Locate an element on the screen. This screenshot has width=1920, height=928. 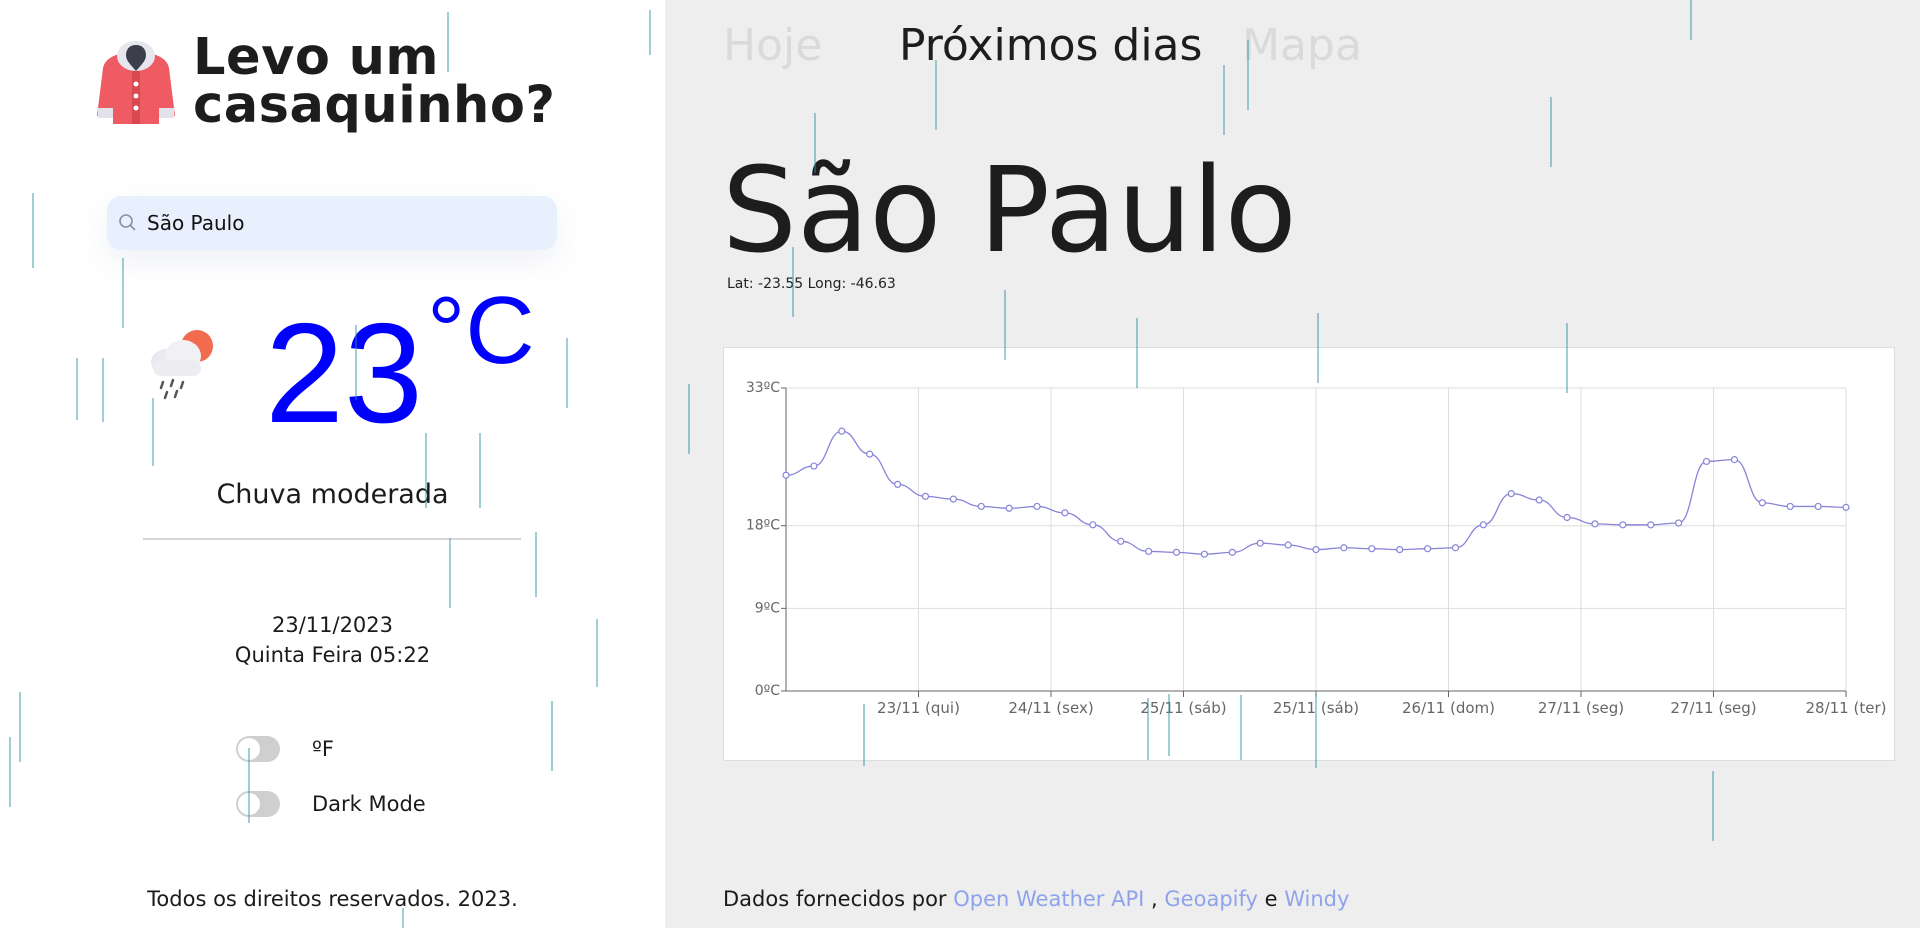
brand: Levo um casaquinho? is located at coordinates (375, 83).